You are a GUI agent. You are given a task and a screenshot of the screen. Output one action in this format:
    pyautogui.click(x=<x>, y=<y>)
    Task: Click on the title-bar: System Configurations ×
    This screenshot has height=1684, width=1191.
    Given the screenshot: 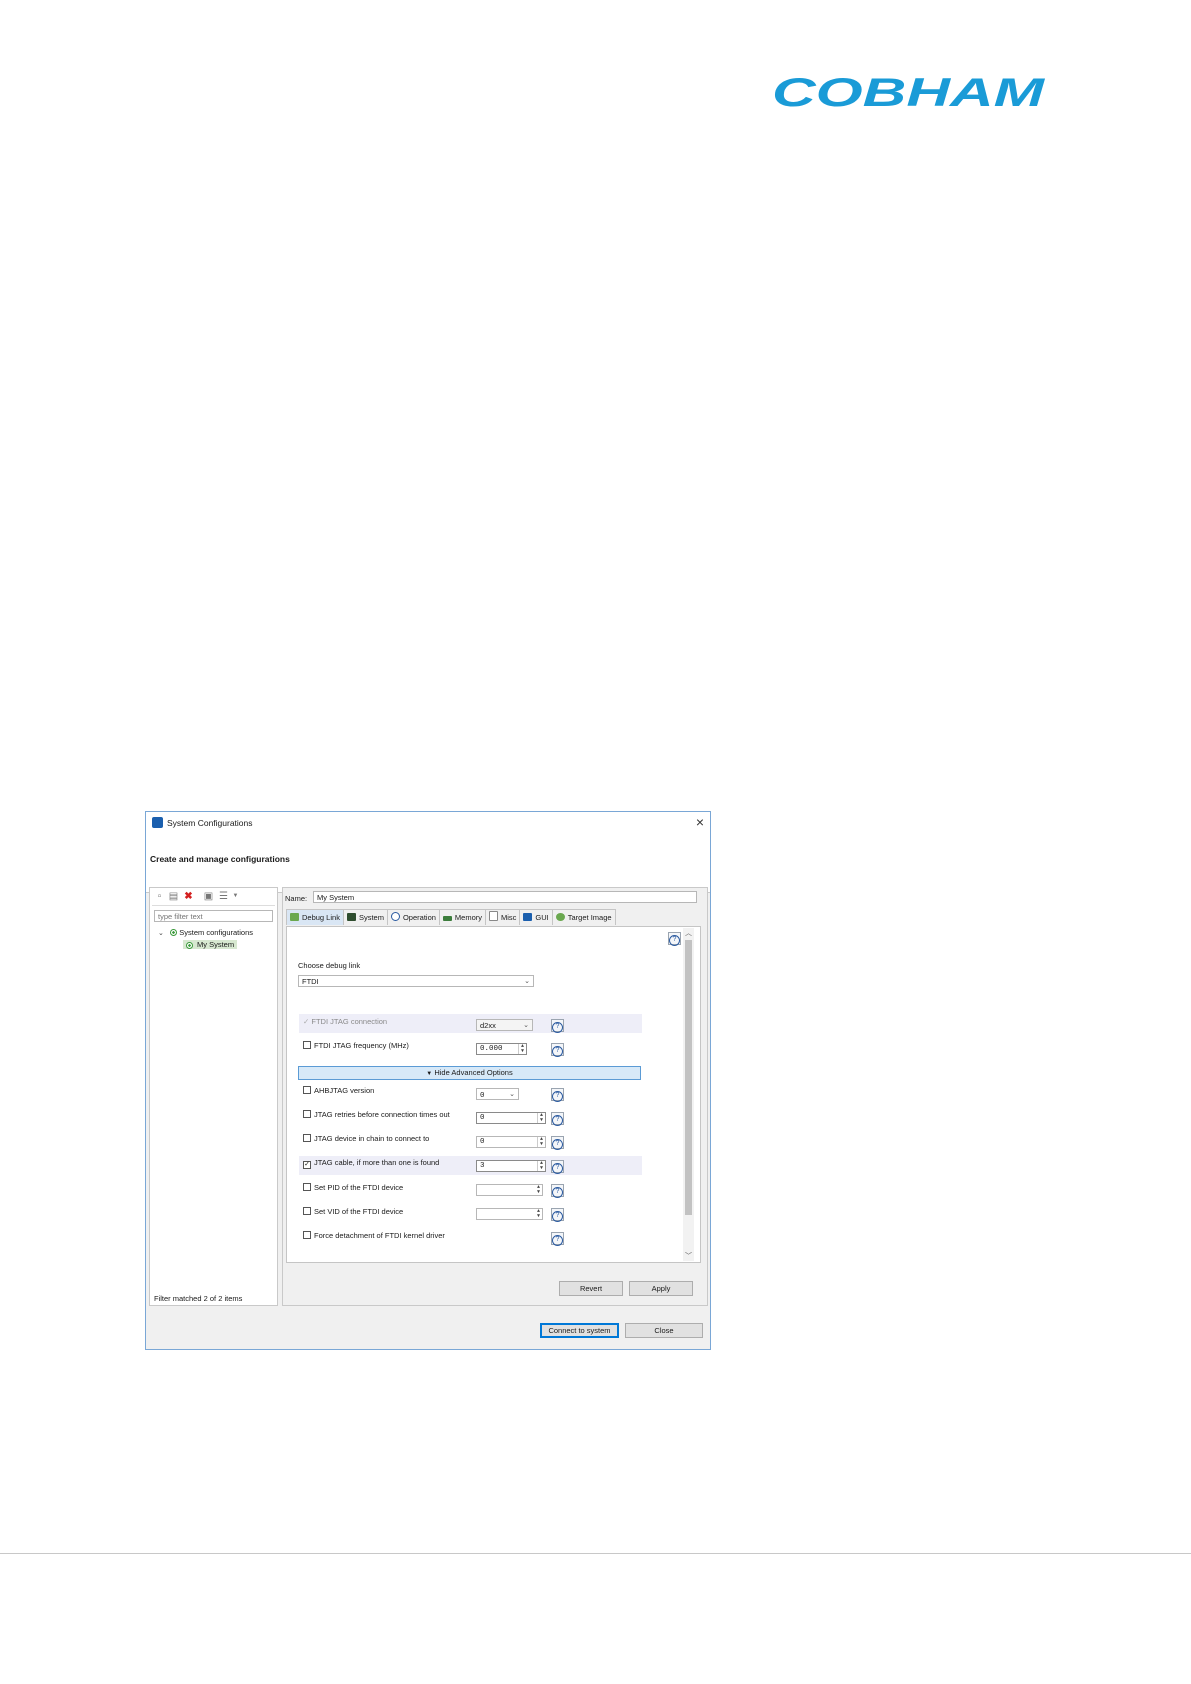 What is the action you would take?
    pyautogui.click(x=428, y=823)
    